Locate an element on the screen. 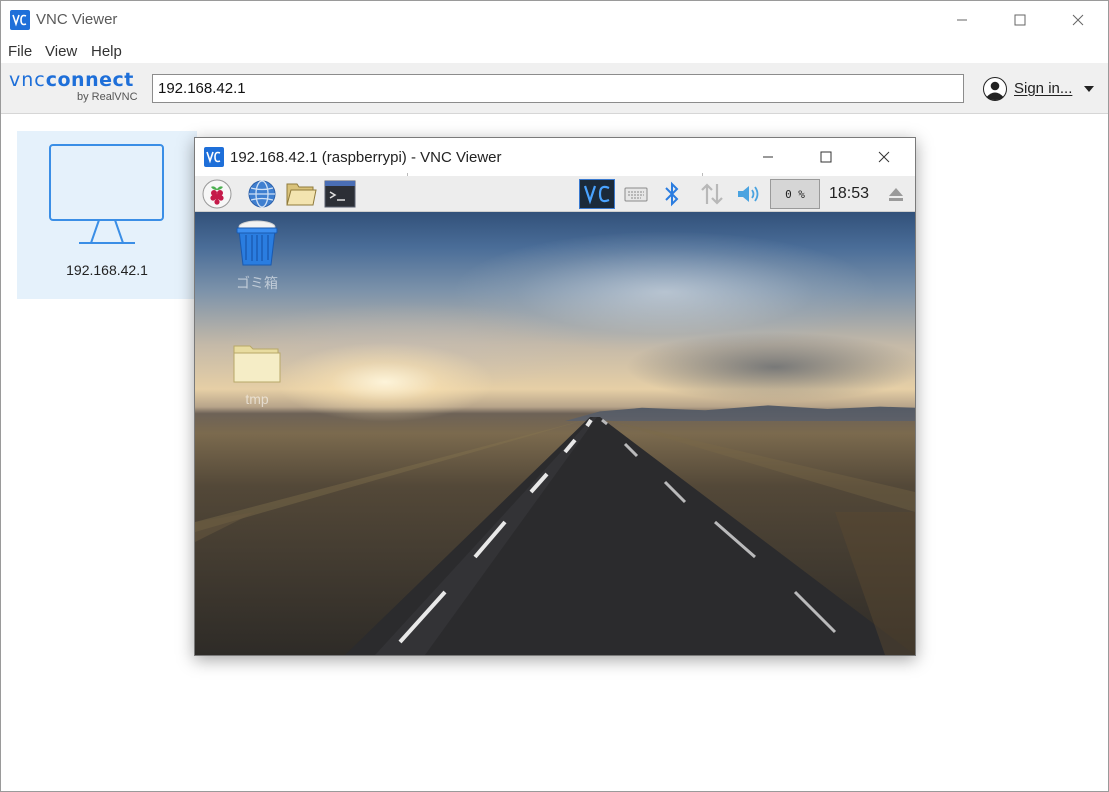  logo-vnc: vnc is located at coordinates (27, 80).